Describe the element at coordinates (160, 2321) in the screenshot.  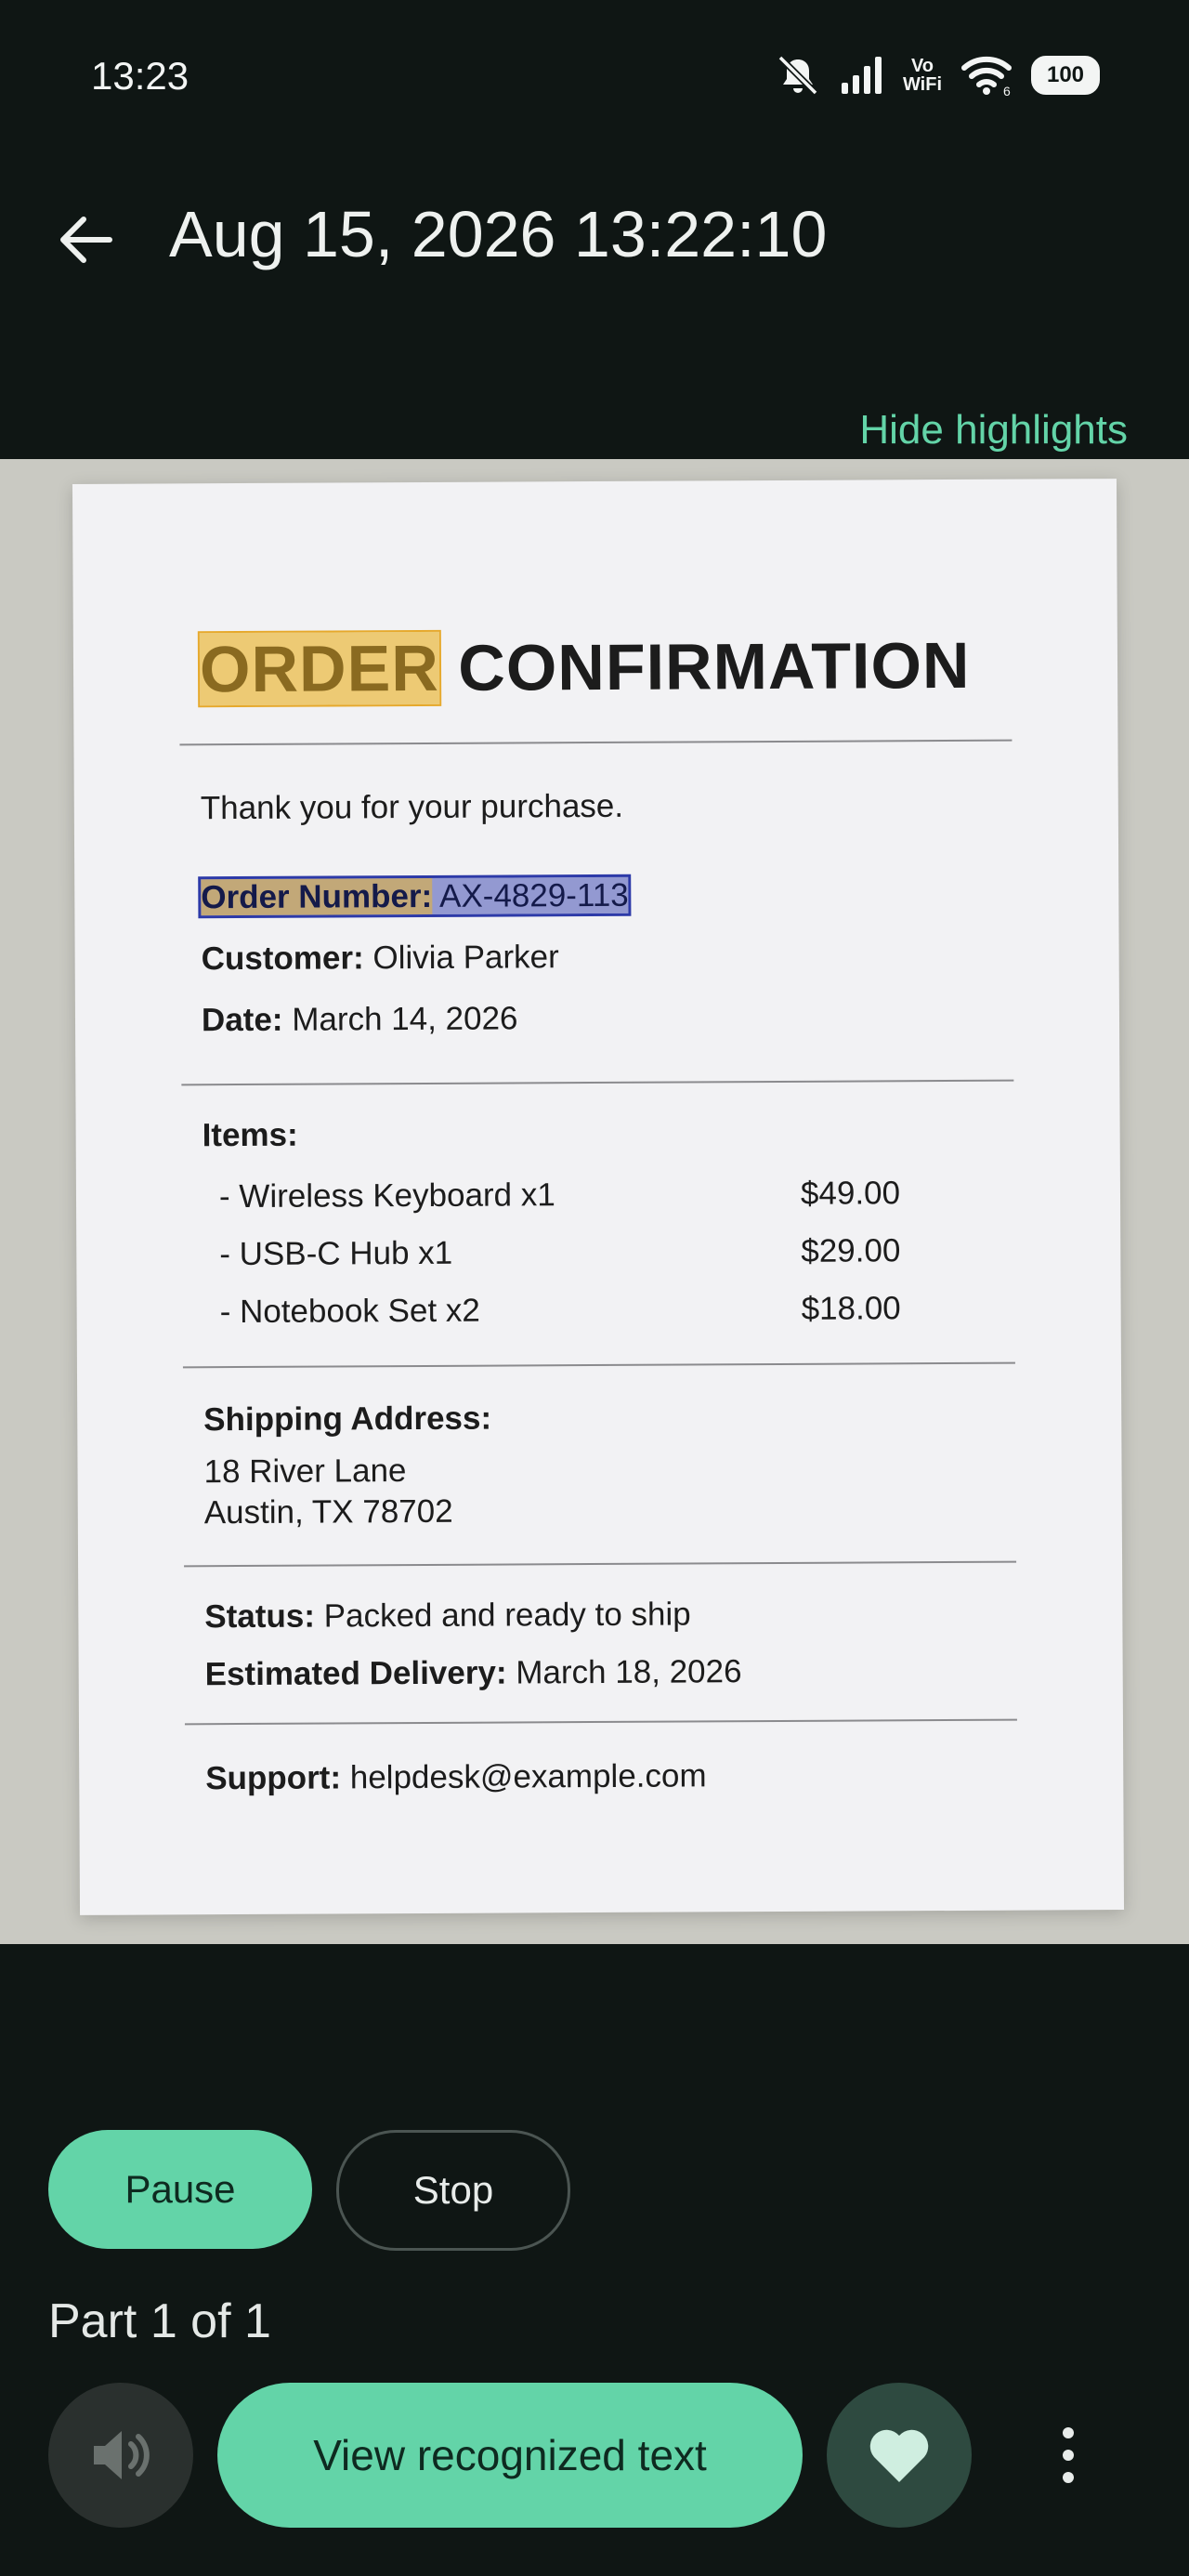
I see `part-indicator: Part 1 of 1` at that location.